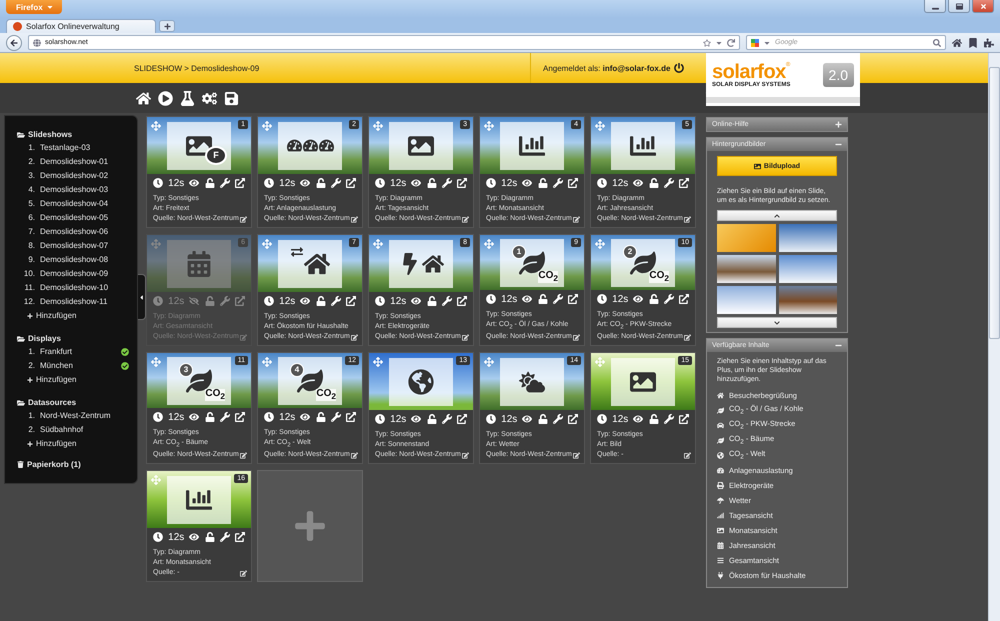 Image resolution: width=1000 pixels, height=621 pixels. What do you see at coordinates (14, 42) in the screenshot?
I see `back-button` at bounding box center [14, 42].